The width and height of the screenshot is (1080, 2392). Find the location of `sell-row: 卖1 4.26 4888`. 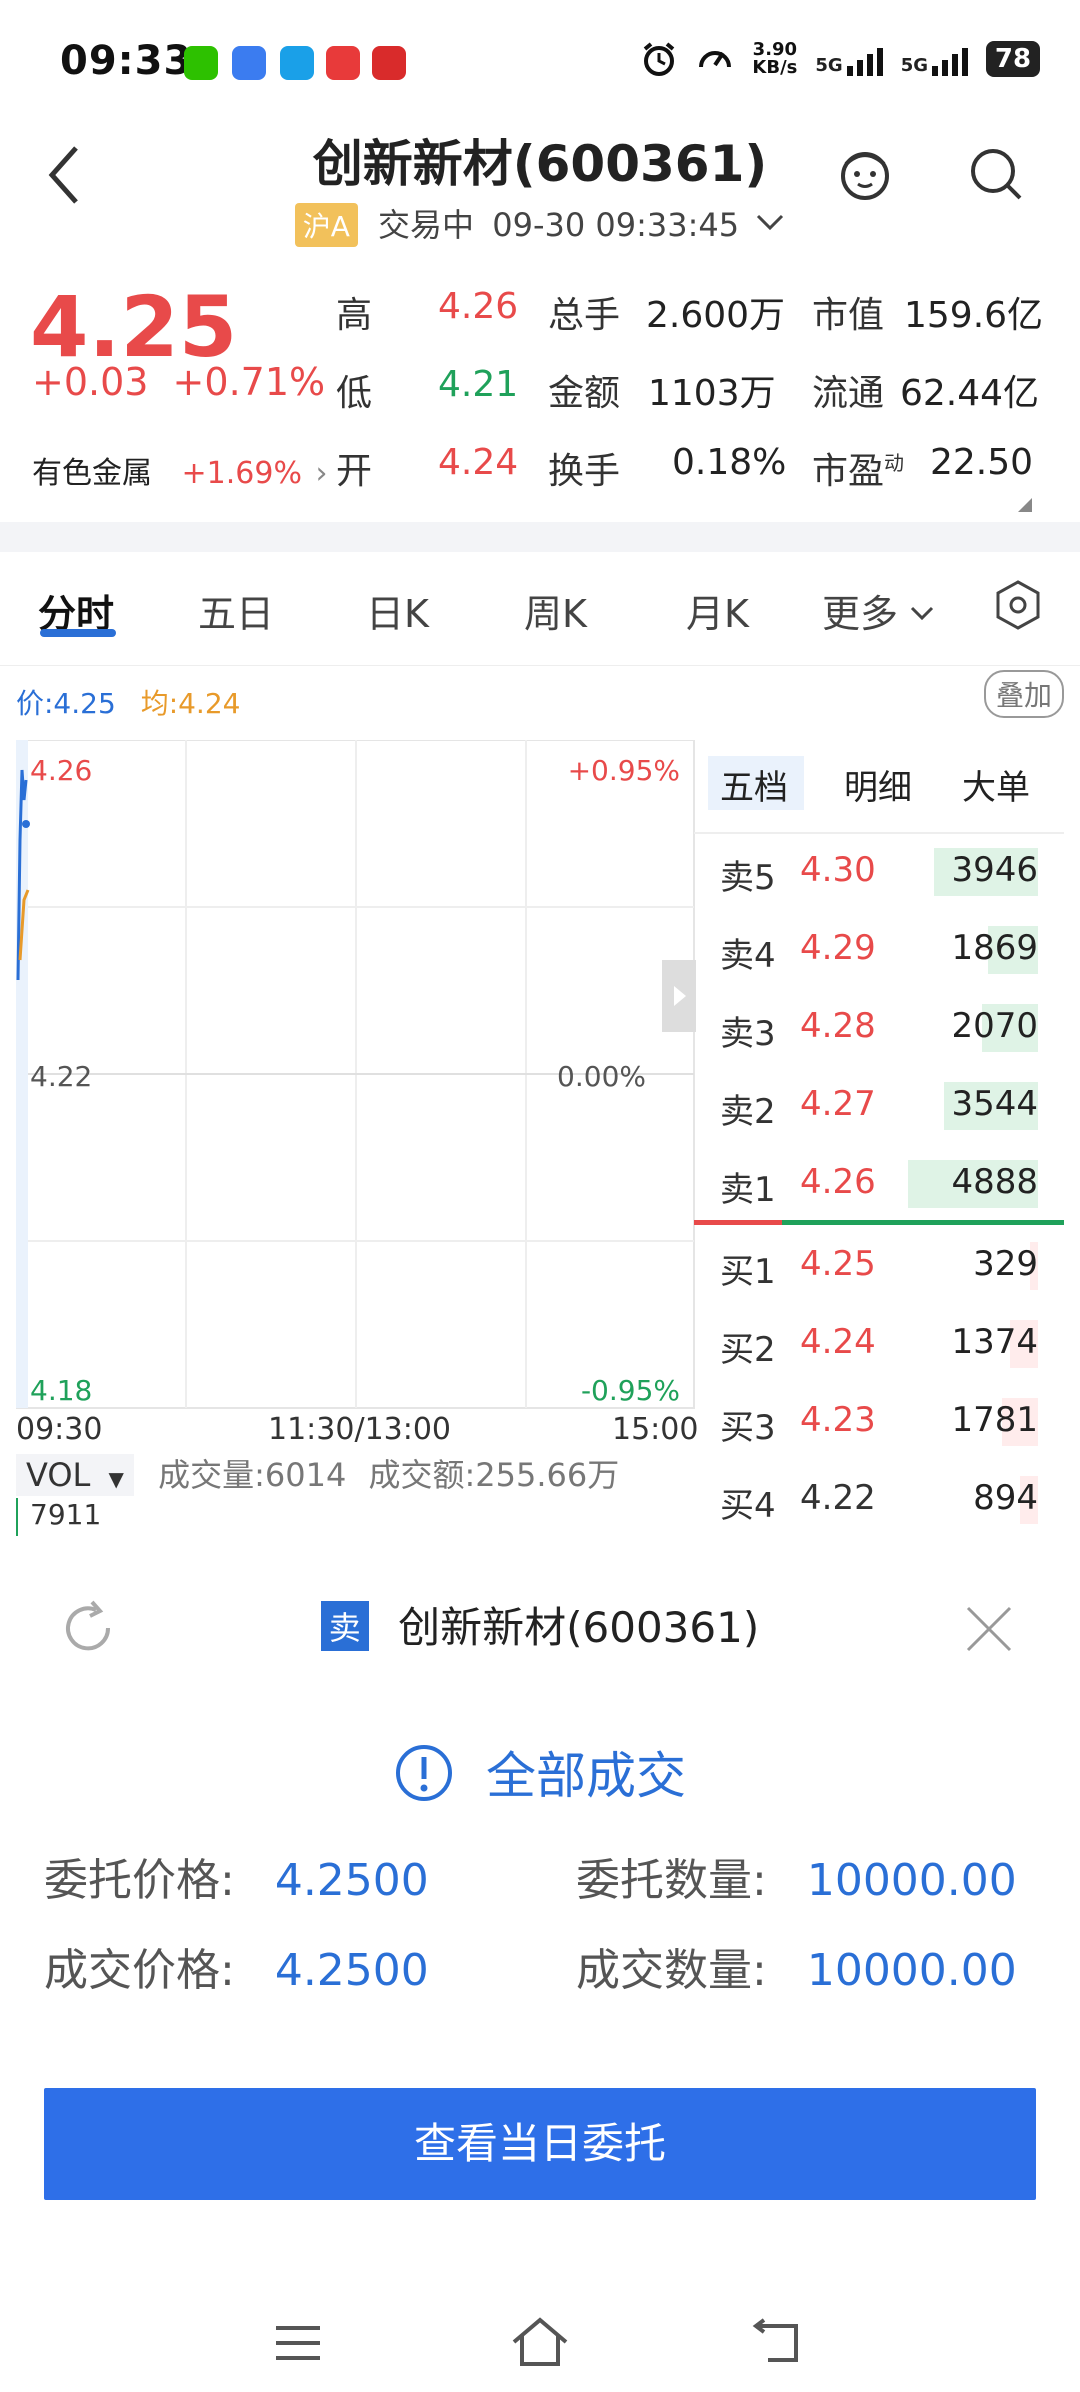

sell-row: 卖1 4.26 4888 is located at coordinates (879, 1184).